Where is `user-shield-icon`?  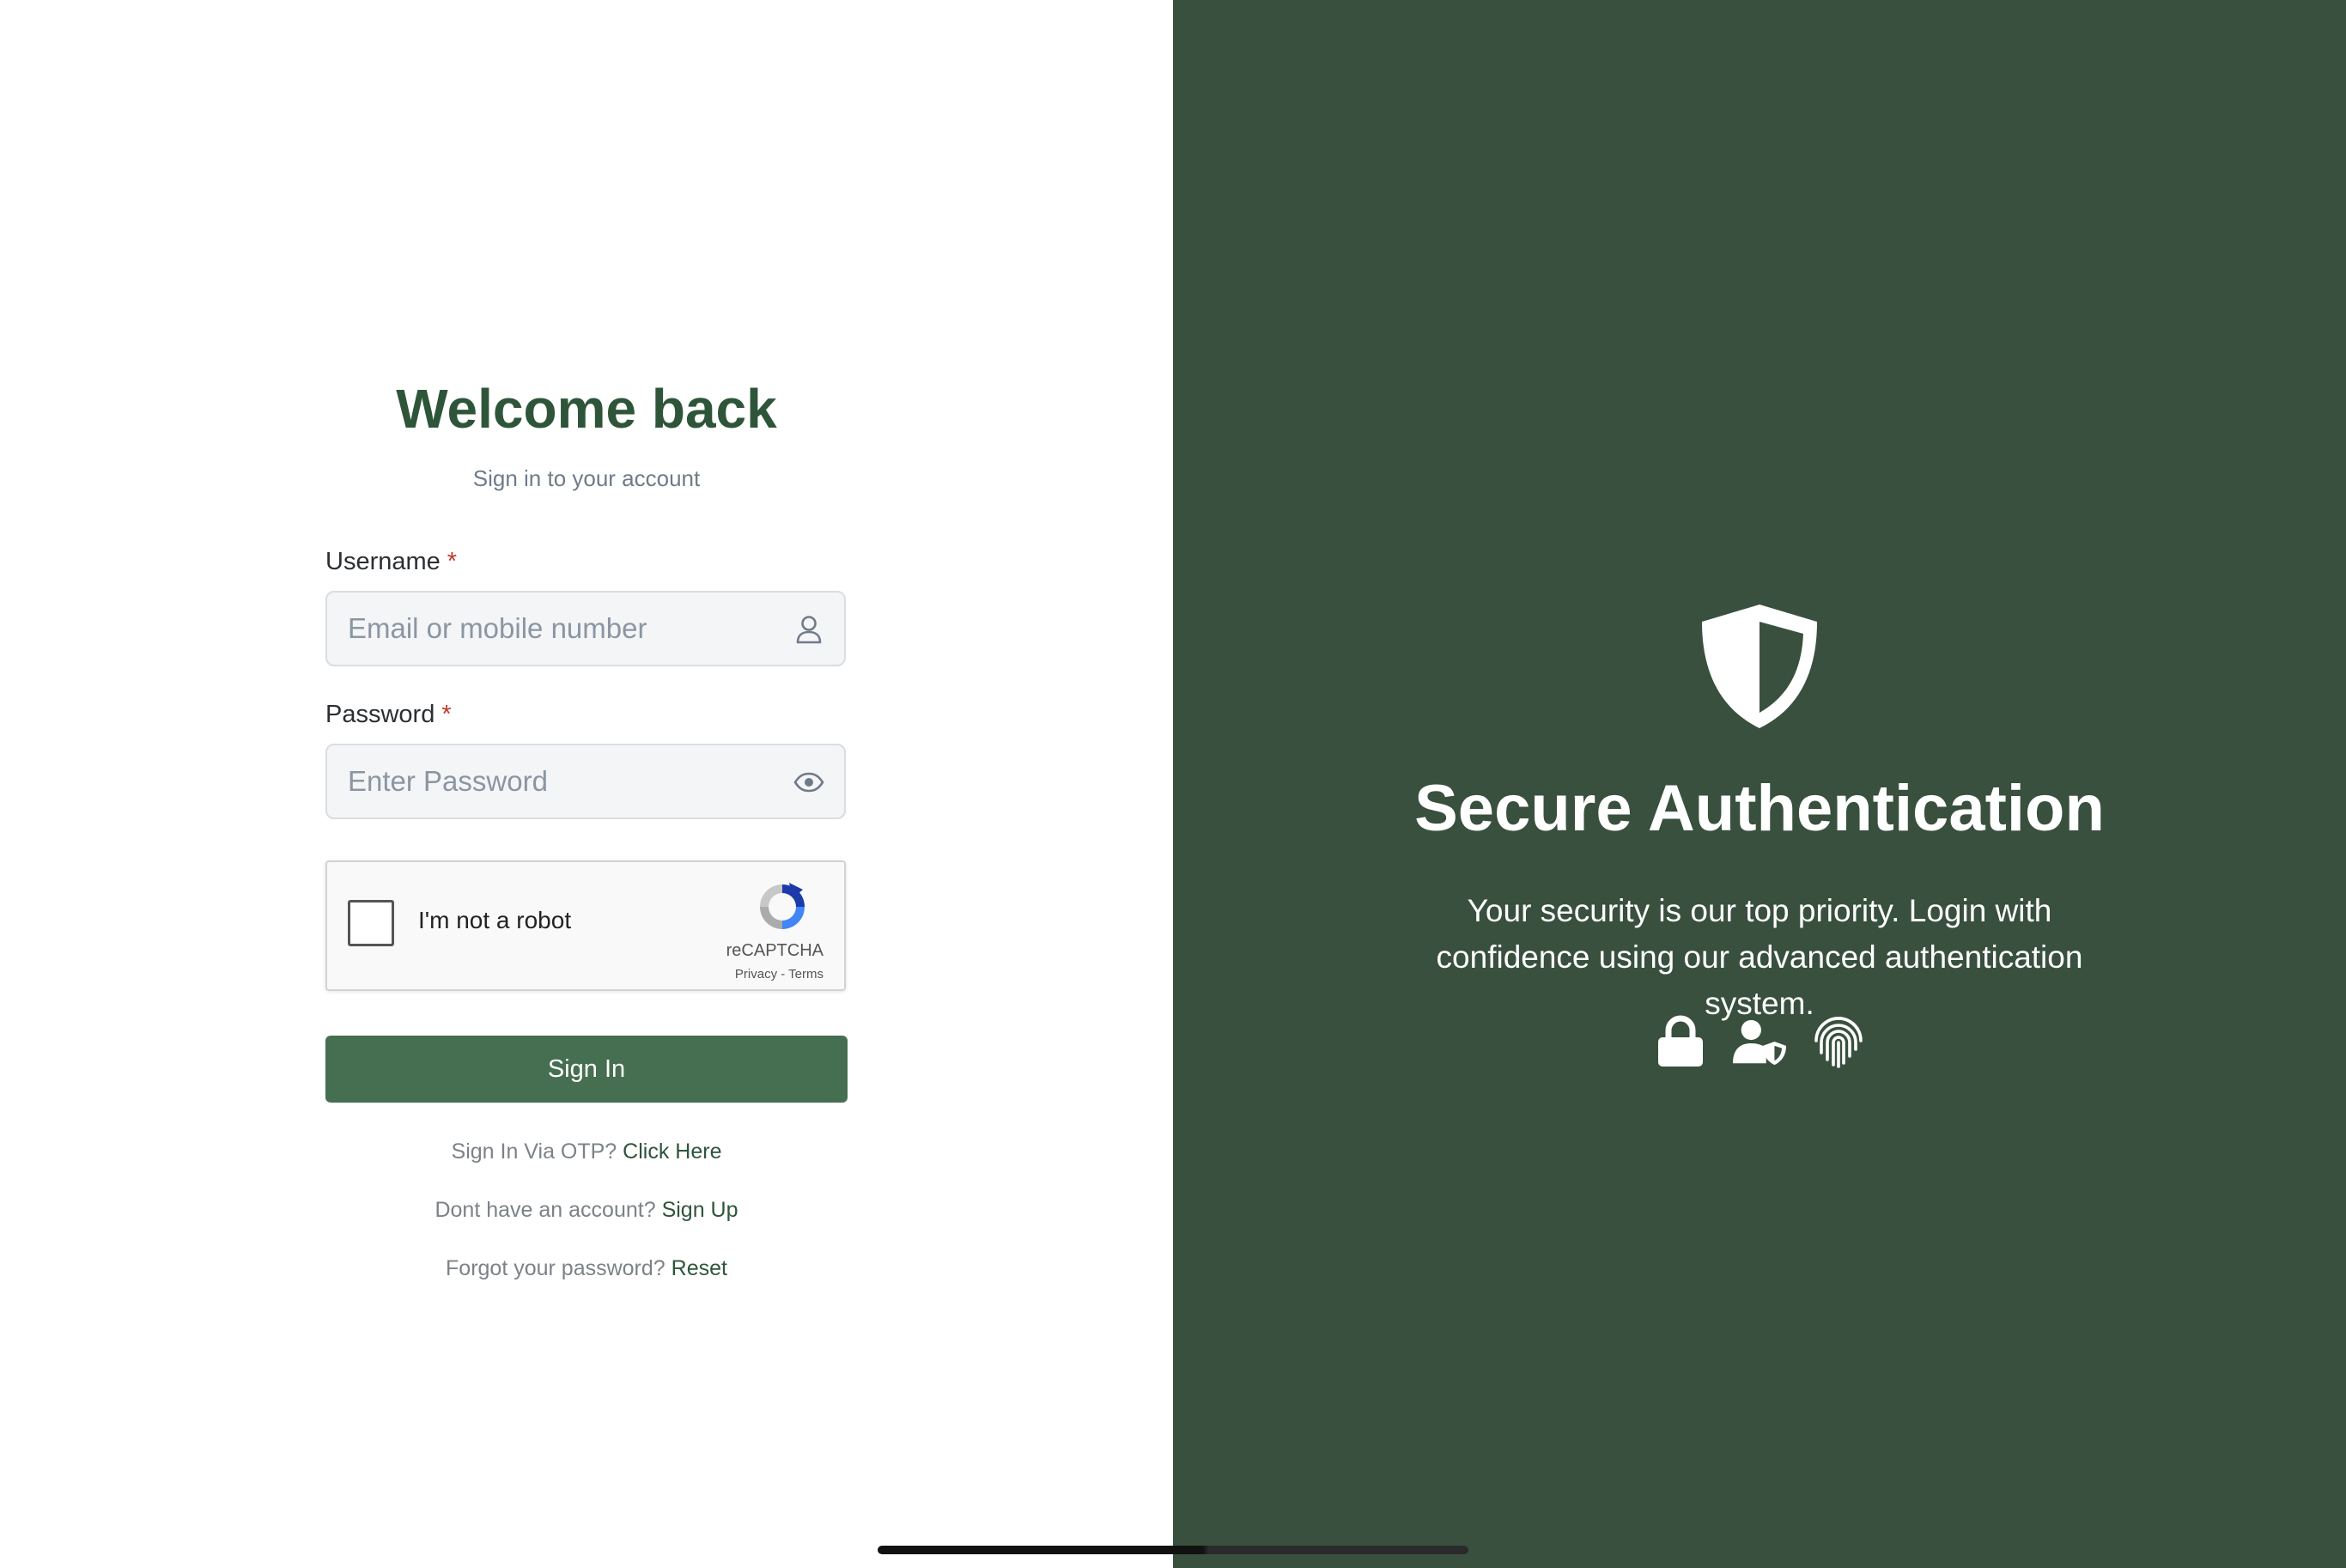 user-shield-icon is located at coordinates (1759, 1041).